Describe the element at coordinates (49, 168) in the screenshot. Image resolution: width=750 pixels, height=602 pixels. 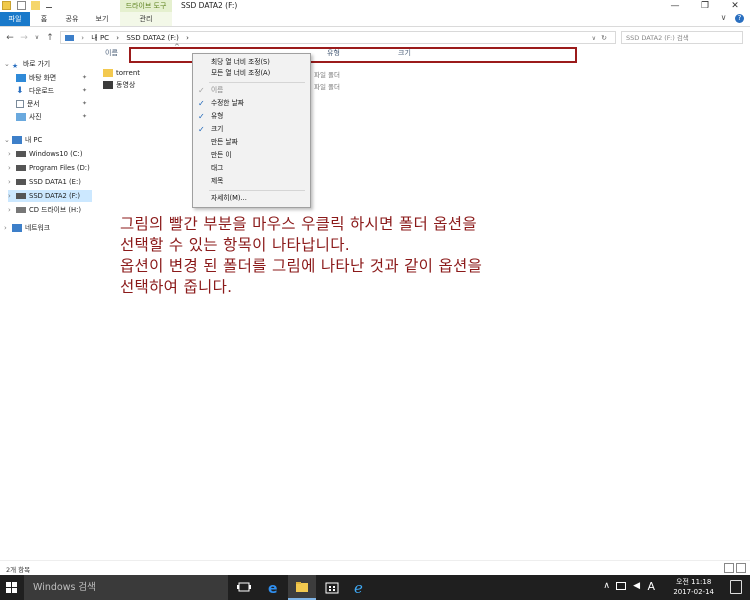
I see `nav-drive-d: › Program Files (D:)` at that location.